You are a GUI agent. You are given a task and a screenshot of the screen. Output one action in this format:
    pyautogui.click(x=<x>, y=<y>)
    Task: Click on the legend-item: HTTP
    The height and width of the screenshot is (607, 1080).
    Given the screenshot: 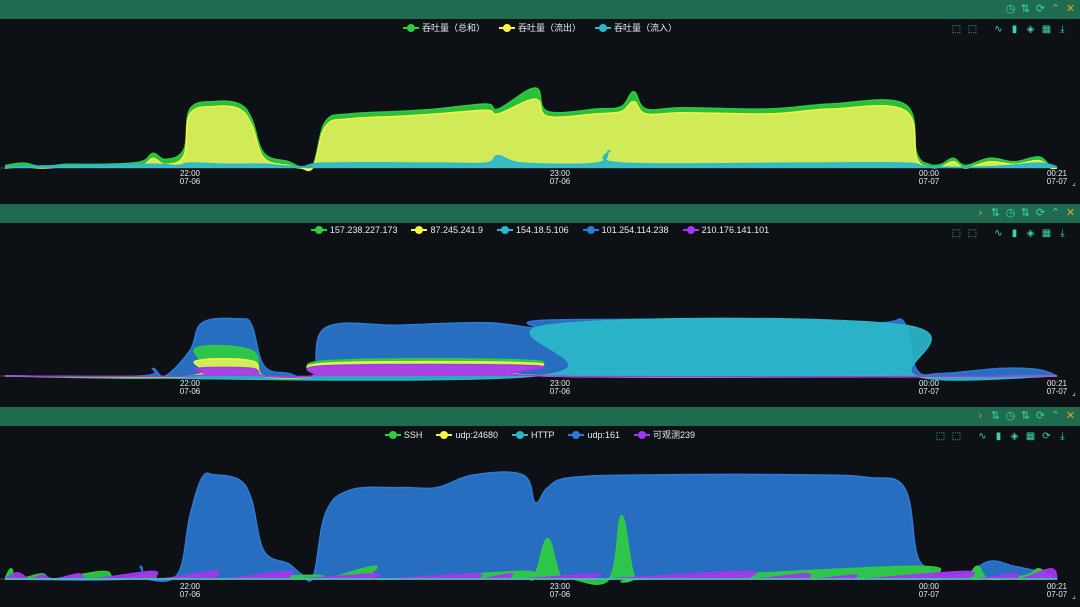 What is the action you would take?
    pyautogui.click(x=532, y=434)
    